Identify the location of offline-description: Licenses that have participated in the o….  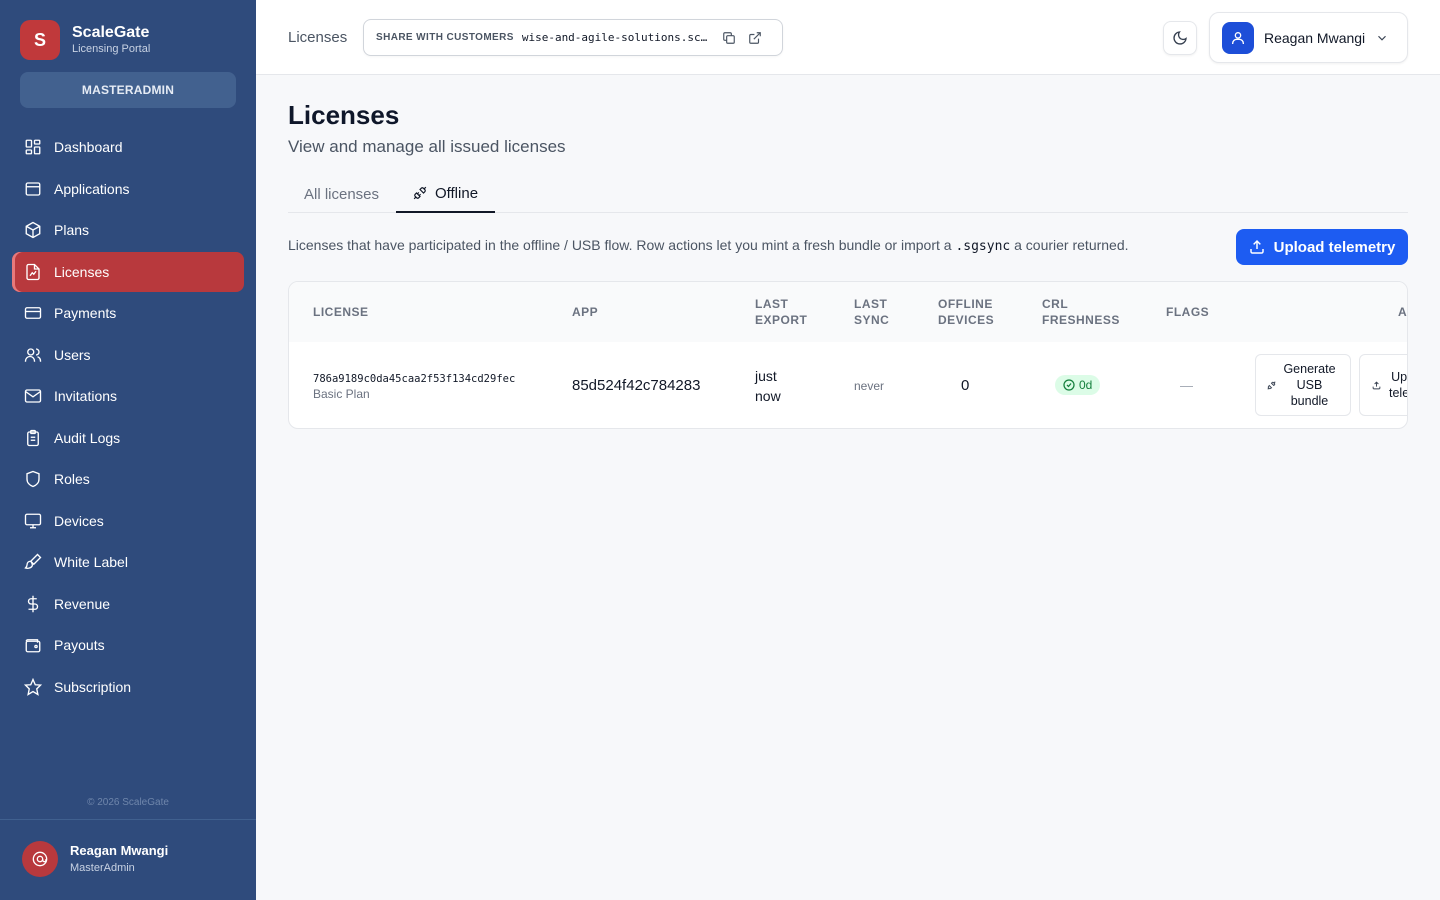
(708, 245).